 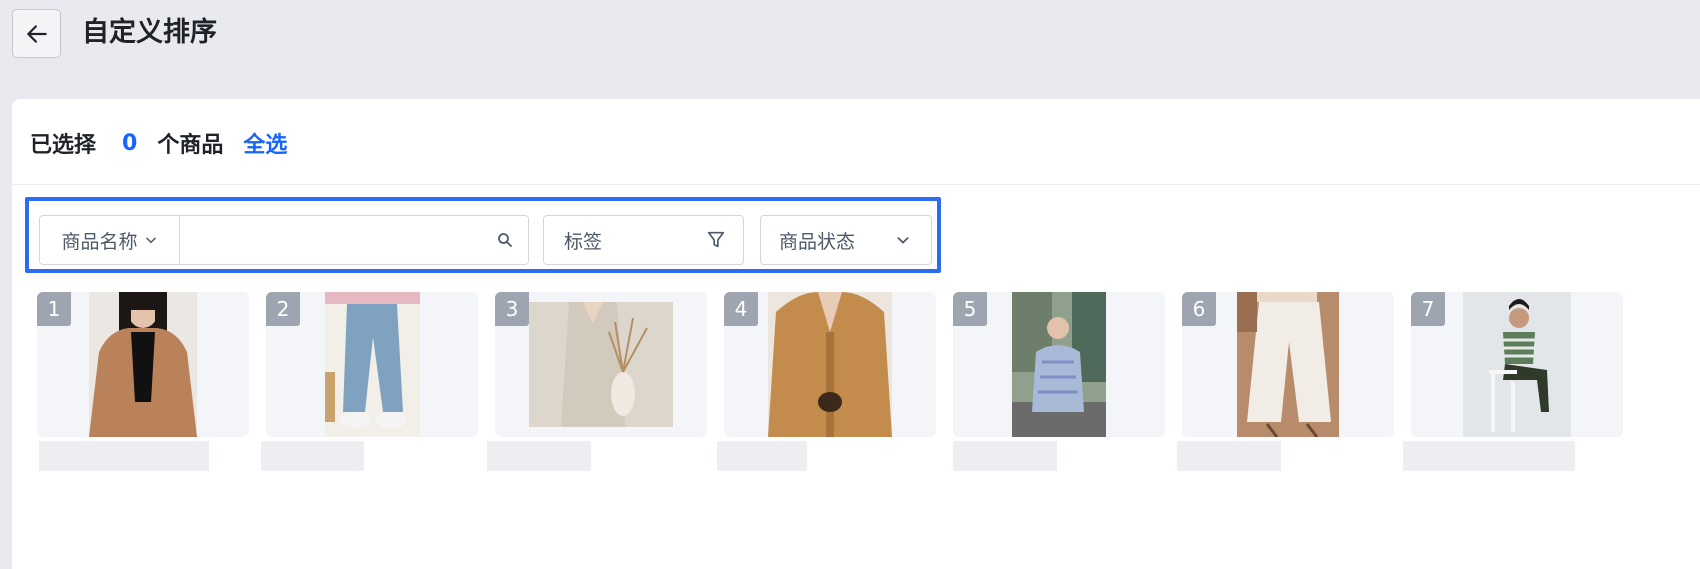 I want to click on product-index-badge: 6, so click(x=1199, y=309).